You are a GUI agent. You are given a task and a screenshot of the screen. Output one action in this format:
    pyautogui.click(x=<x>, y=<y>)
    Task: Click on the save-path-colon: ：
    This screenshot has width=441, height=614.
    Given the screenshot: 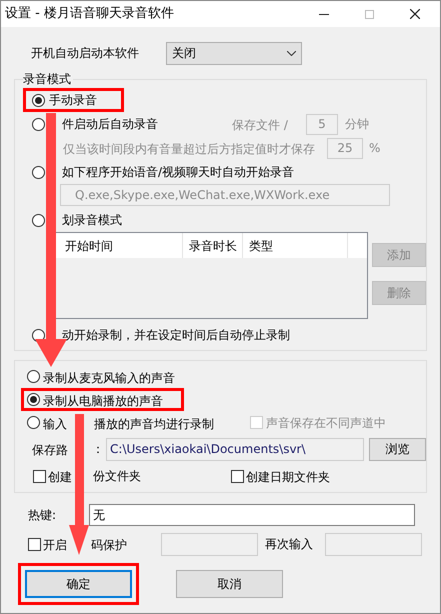 What is the action you would take?
    pyautogui.click(x=98, y=449)
    